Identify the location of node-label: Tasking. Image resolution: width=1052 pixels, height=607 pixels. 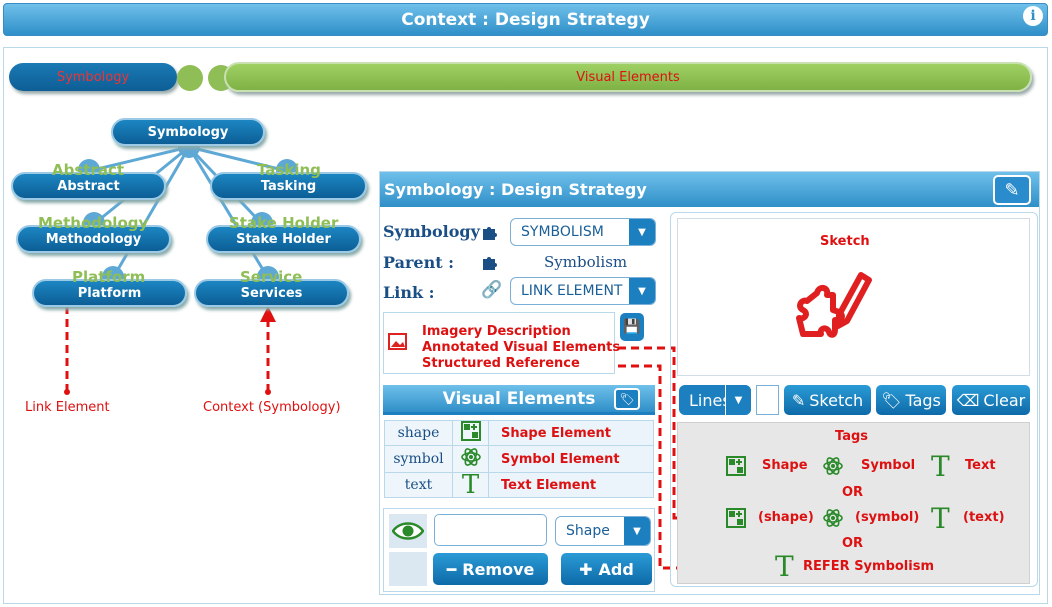
(288, 186).